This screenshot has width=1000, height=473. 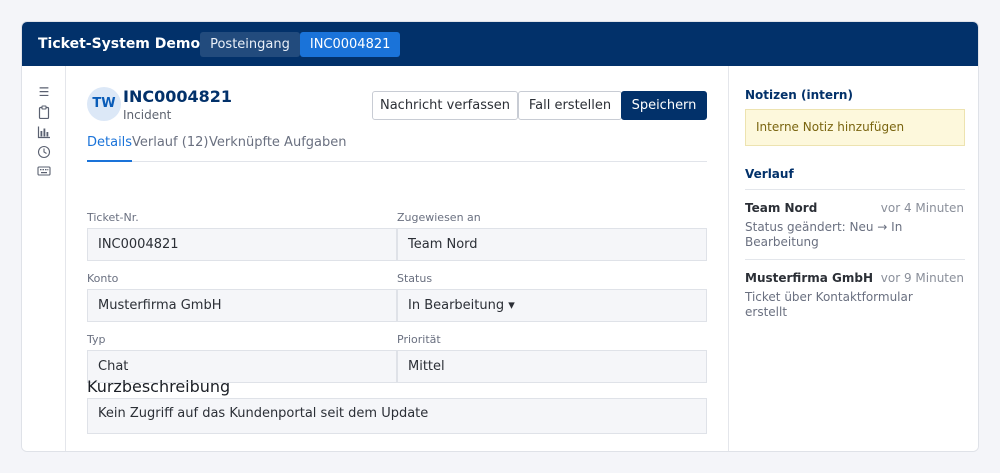 What do you see at coordinates (397, 148) in the screenshot?
I see `detail-tabs: Details Verlauf (12) Verknüpfte Aufgaben` at bounding box center [397, 148].